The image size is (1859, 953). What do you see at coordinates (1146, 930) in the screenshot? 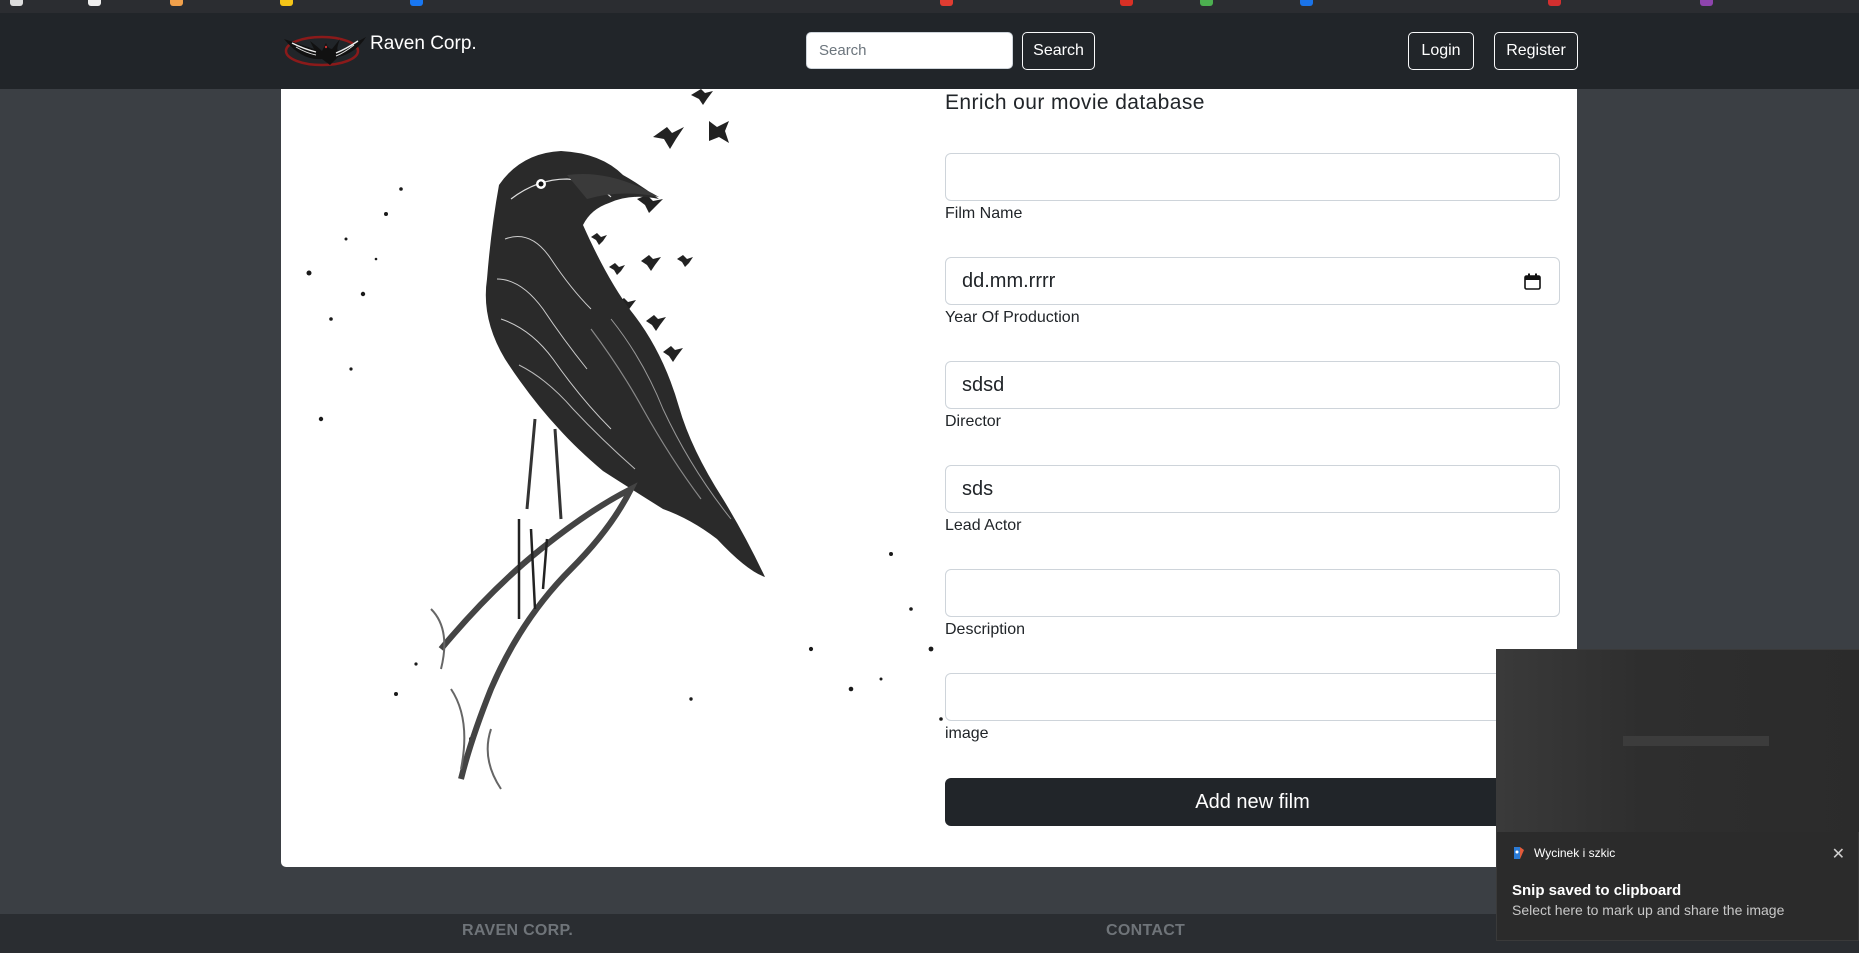
I see `footer-contact-heading: CONTACT` at bounding box center [1146, 930].